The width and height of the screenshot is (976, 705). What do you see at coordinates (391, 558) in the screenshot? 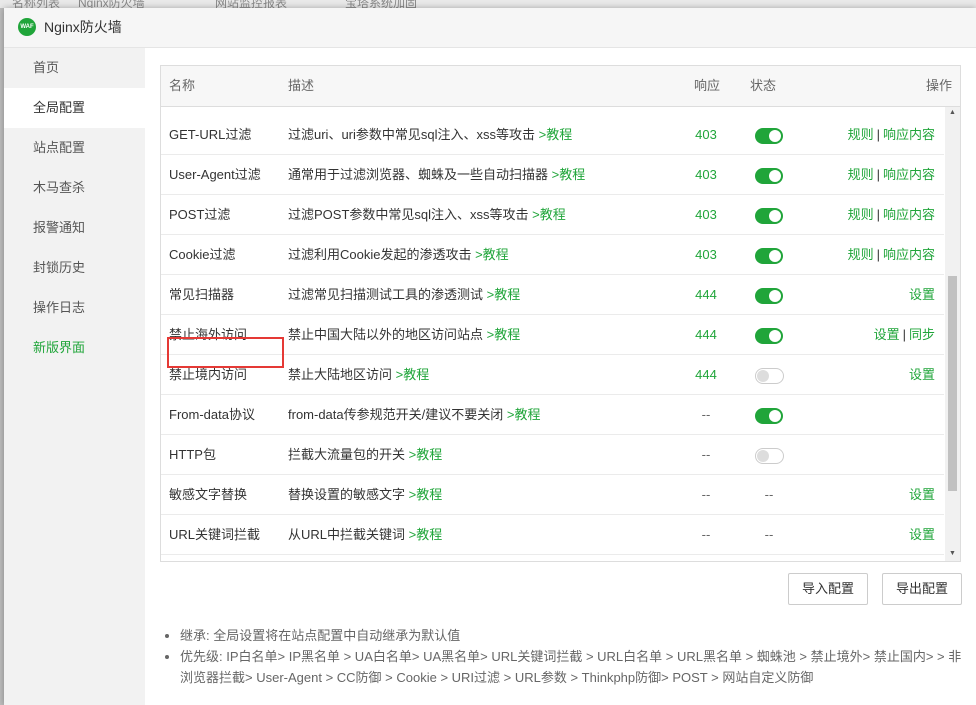
I see `rule-desc-cell: 拦截文本内违禁的文字或词语 >教程` at bounding box center [391, 558].